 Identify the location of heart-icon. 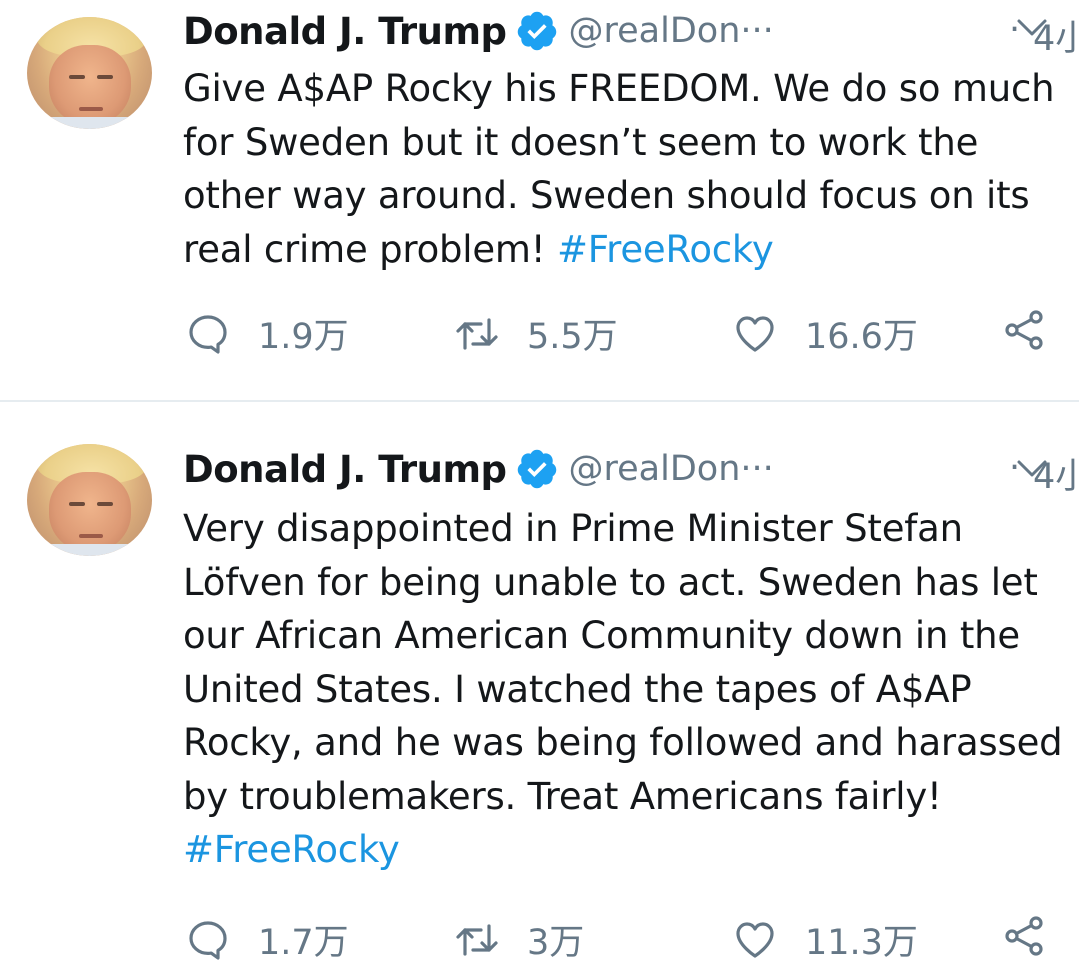
(755, 939).